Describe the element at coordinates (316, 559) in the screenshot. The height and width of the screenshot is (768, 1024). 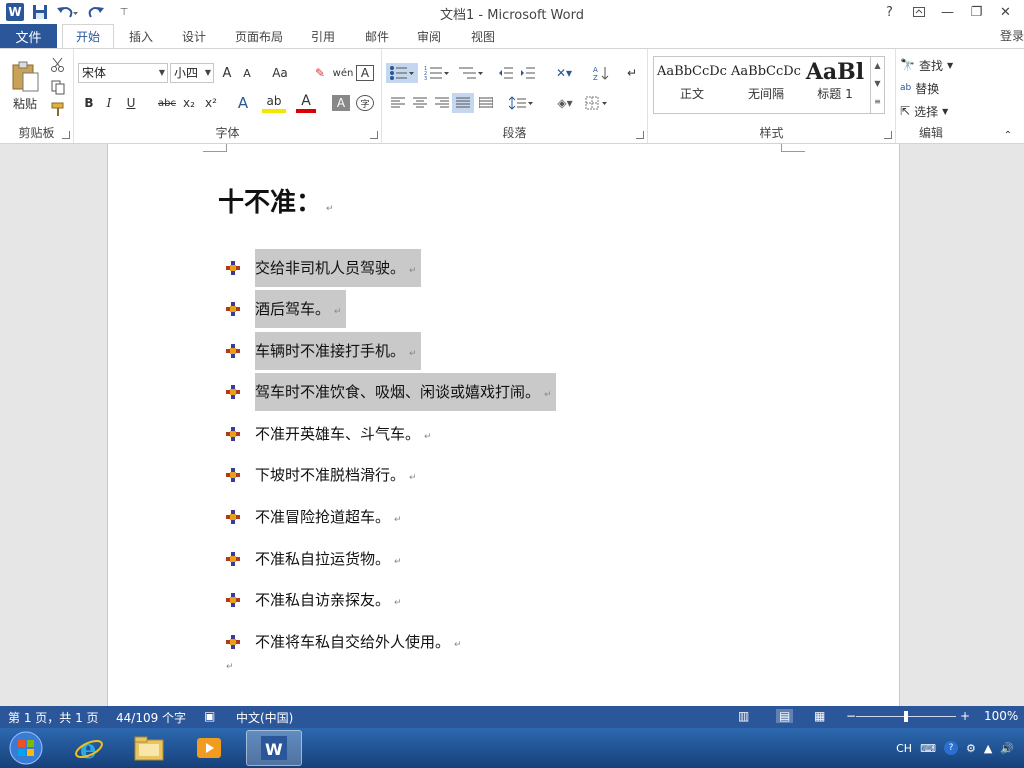
I see `list-item: 不准私自拉运货物。 ↵` at that location.